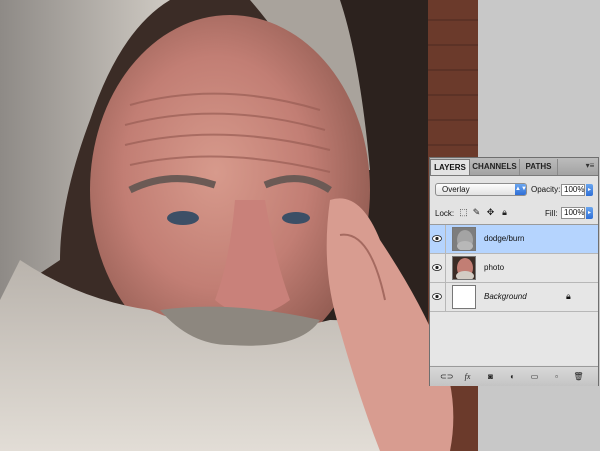 The image size is (600, 451). What do you see at coordinates (539, 167) in the screenshot?
I see `tab-paths: PATHS` at bounding box center [539, 167].